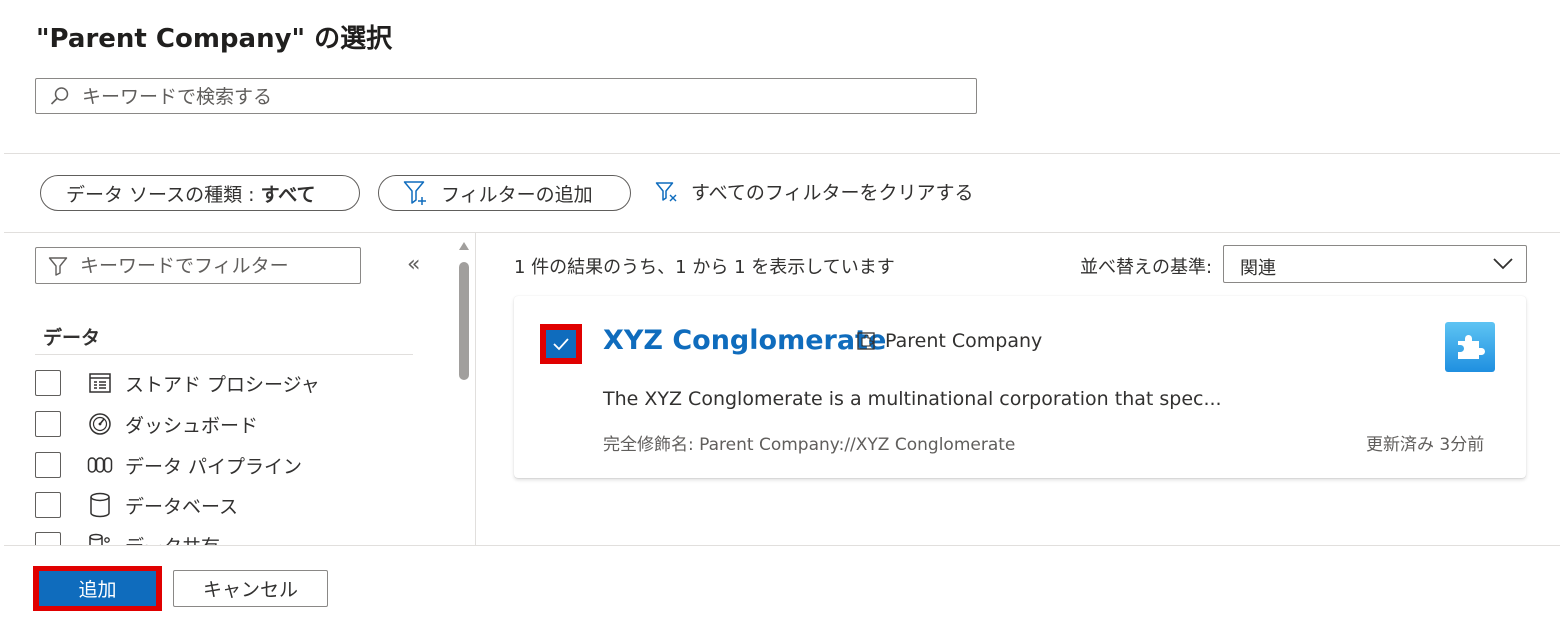 This screenshot has width=1561, height=638. What do you see at coordinates (832, 193) in the screenshot?
I see `clear-filters-label: すべてのフィルターをクリアする` at bounding box center [832, 193].